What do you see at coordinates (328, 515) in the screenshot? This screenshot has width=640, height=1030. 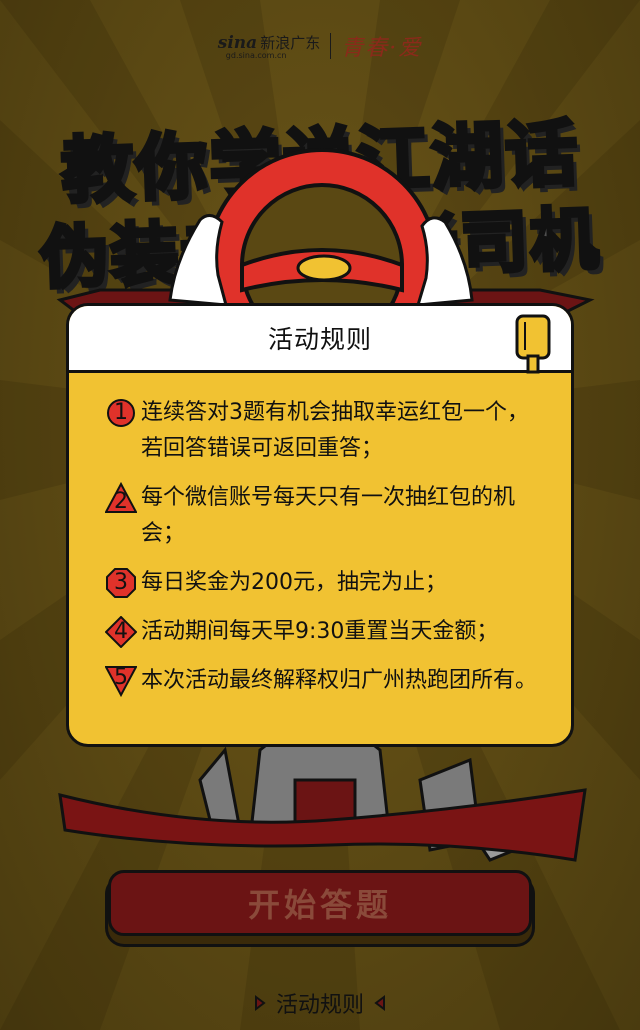 I see `rule-text: 每个微信账号每天只有一次抽红包的机会；` at bounding box center [328, 515].